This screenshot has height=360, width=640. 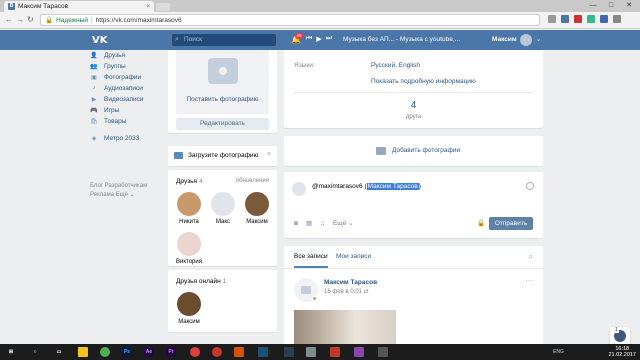 I want to click on menu-dots-icon, so click(x=617, y=19).